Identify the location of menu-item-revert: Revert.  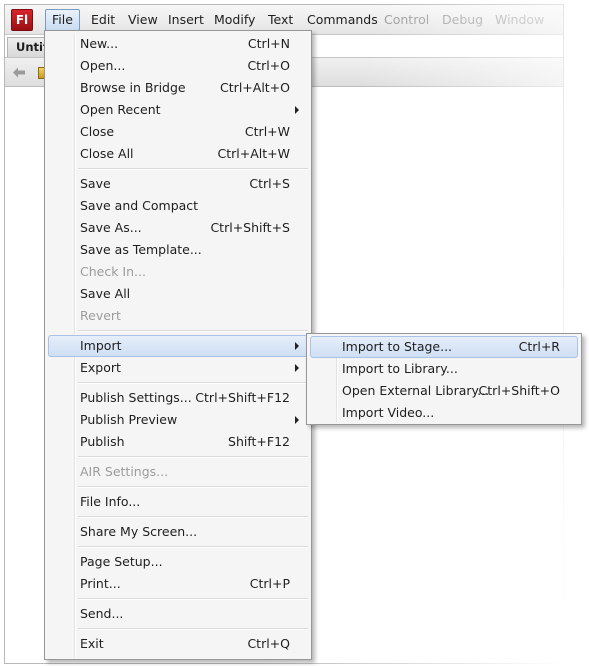
(178, 316).